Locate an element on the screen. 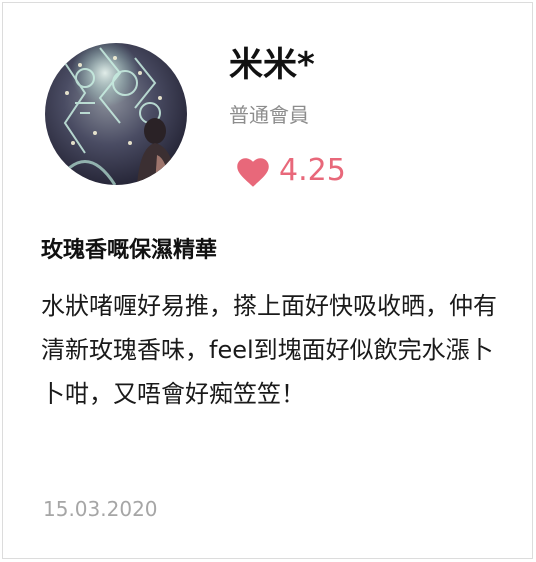 The height and width of the screenshot is (562, 536). review-title: 玫瑰香嘅保濕精華 is located at coordinates (129, 250).